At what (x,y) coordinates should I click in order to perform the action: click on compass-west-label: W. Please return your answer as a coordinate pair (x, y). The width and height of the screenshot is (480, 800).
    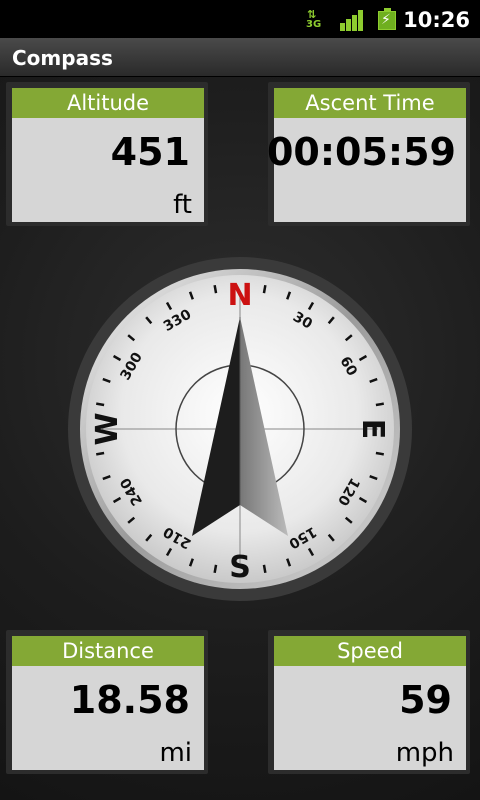
    Looking at the image, I should click on (107, 428).